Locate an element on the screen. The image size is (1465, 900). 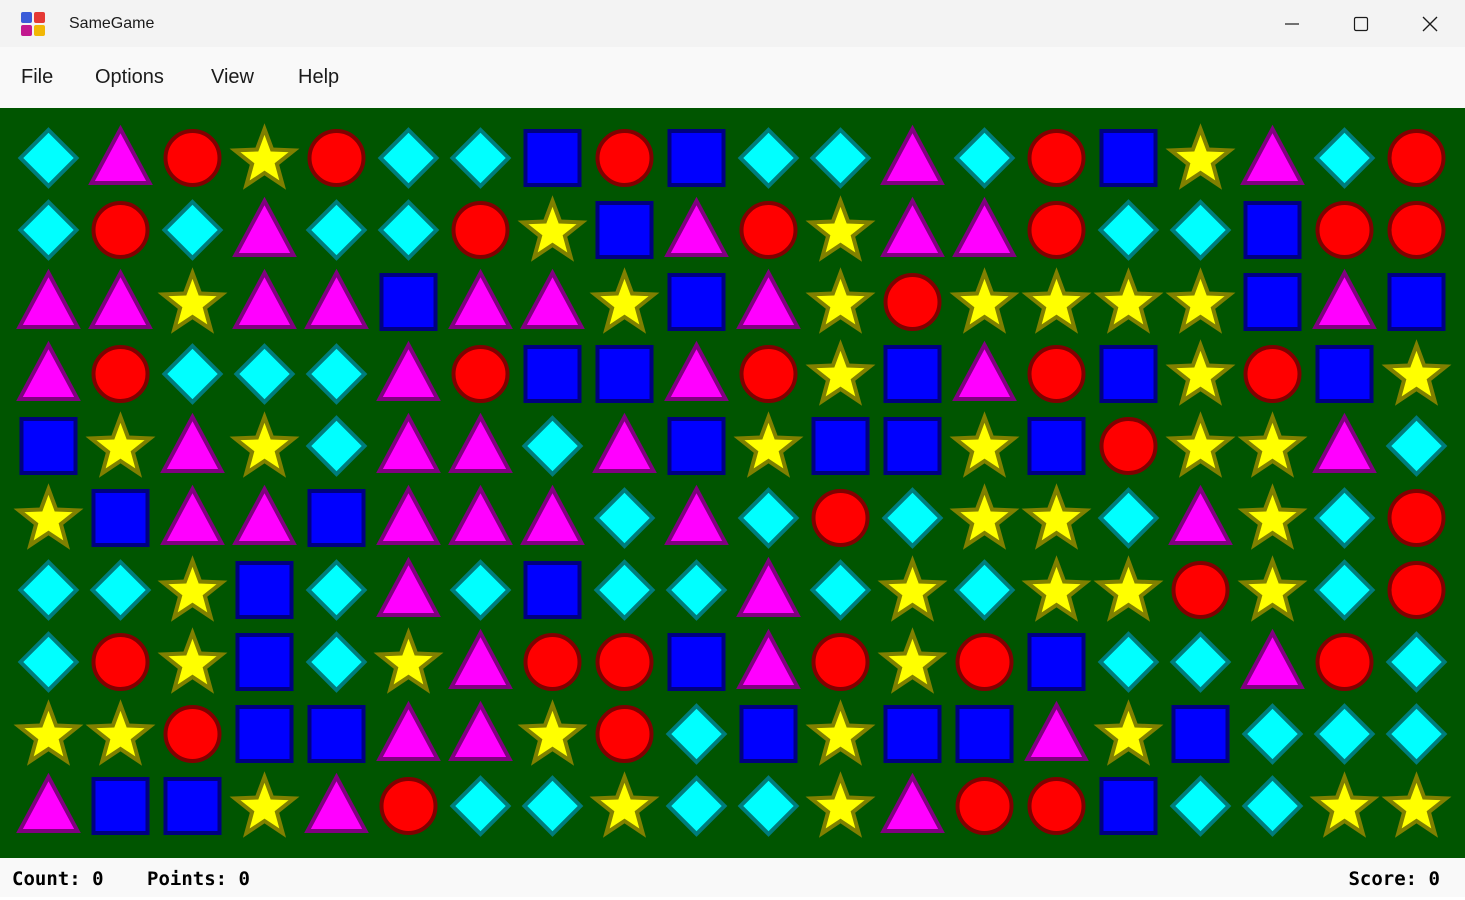
minimize-button is located at coordinates (1291, 23).